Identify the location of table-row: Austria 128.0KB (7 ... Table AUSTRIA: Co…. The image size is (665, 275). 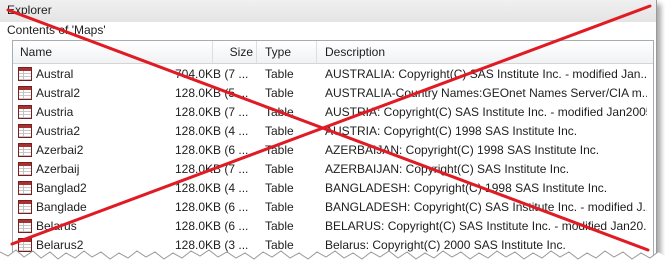
(333, 112).